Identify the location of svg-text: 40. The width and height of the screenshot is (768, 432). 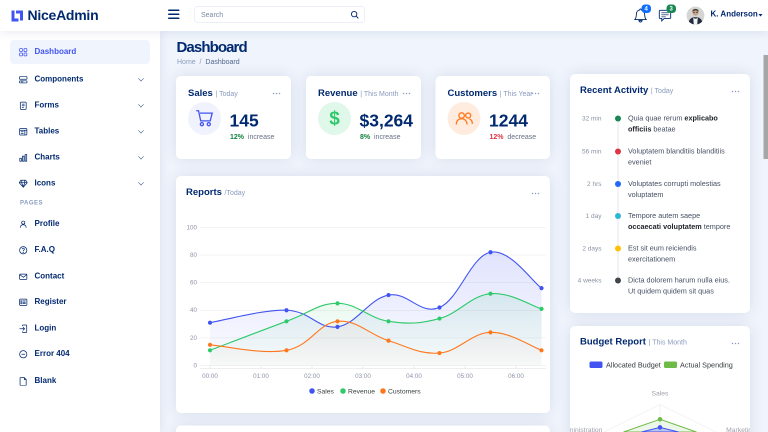
(193, 310).